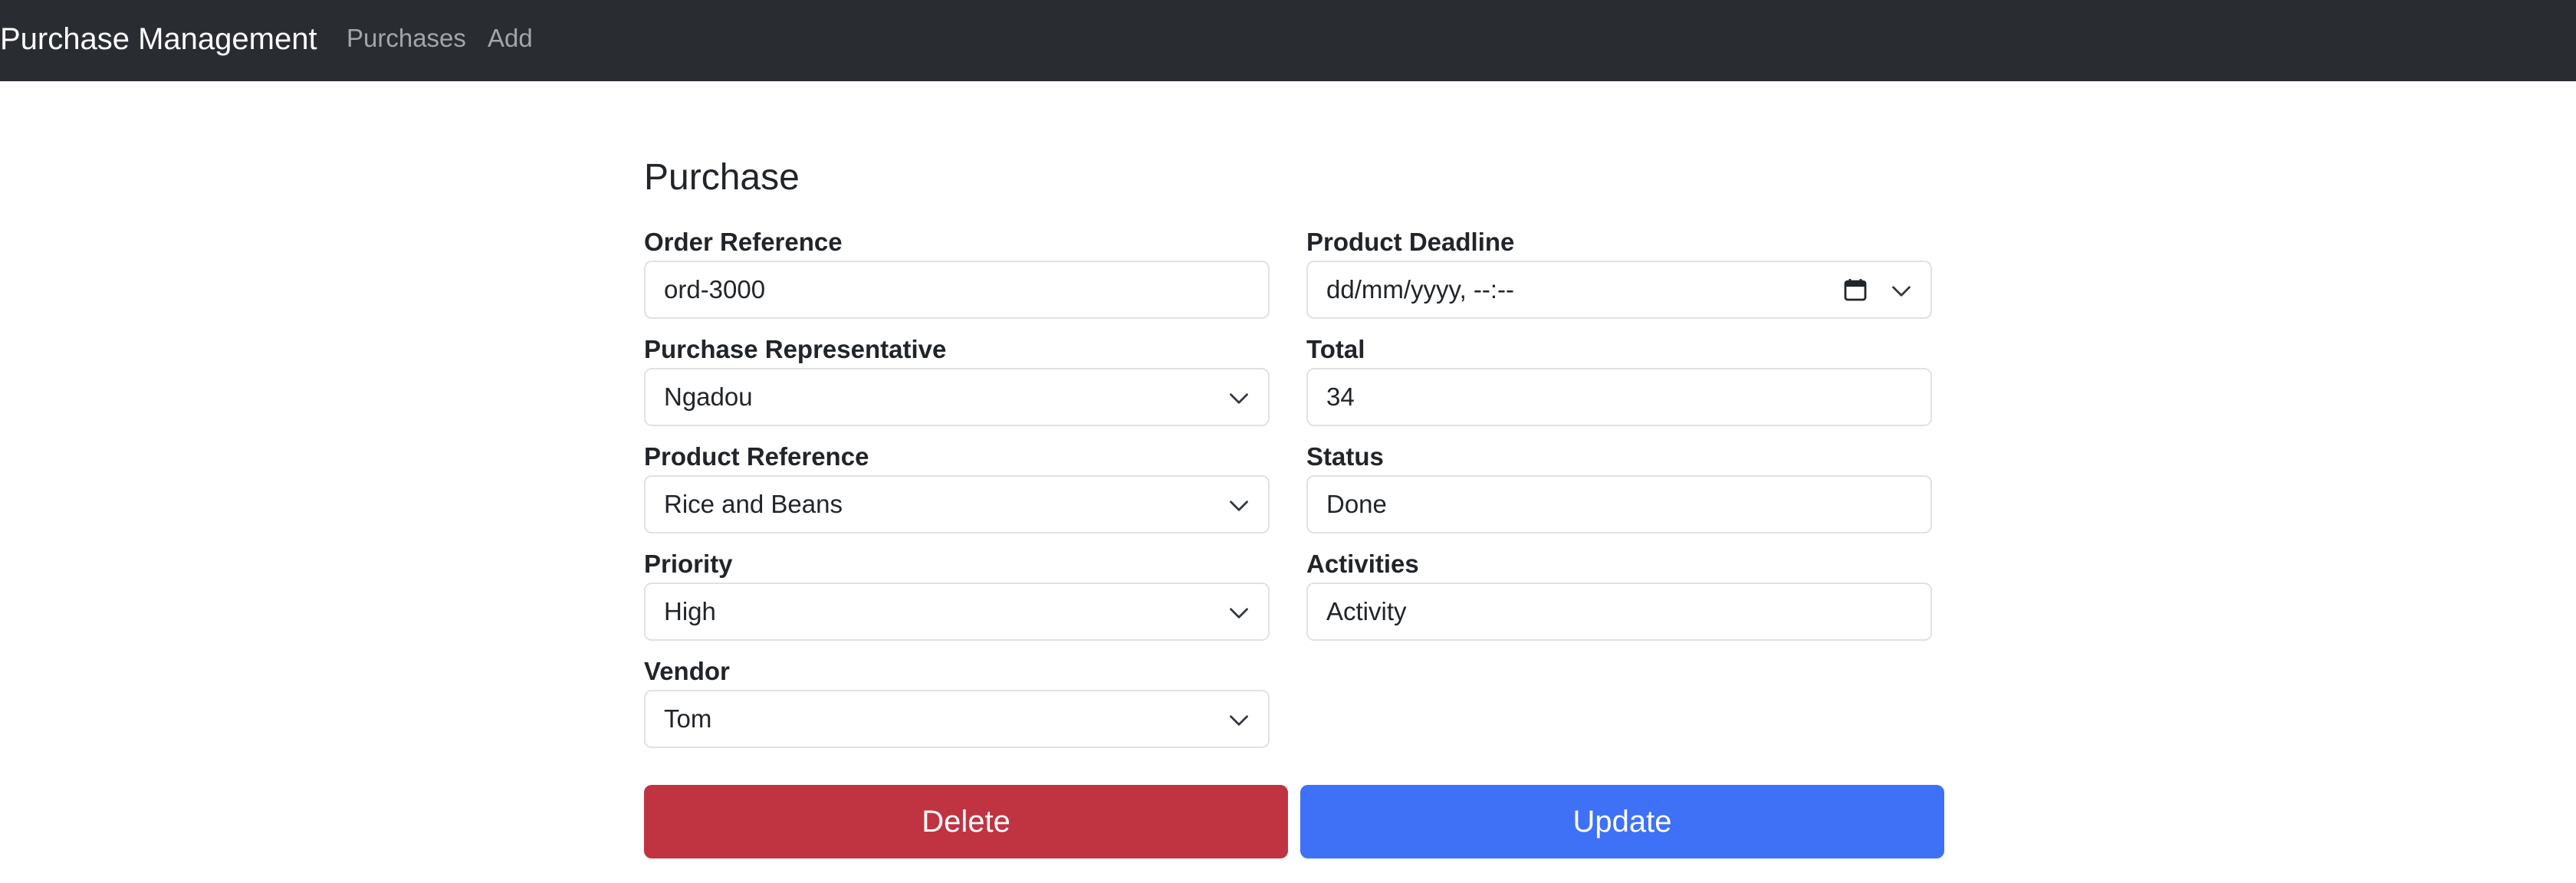 This screenshot has width=2576, height=883. Describe the element at coordinates (689, 564) in the screenshot. I see `priority-label: Priority` at that location.